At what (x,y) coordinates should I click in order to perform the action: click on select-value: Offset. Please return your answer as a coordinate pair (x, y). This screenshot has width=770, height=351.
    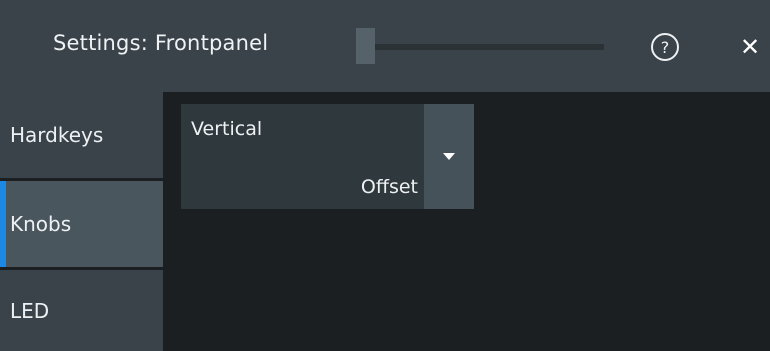
    Looking at the image, I should click on (389, 187).